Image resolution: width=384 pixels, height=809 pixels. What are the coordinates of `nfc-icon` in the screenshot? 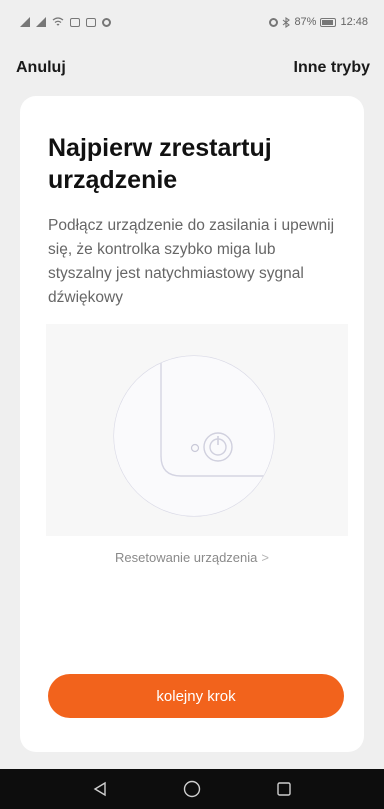 It's located at (75, 22).